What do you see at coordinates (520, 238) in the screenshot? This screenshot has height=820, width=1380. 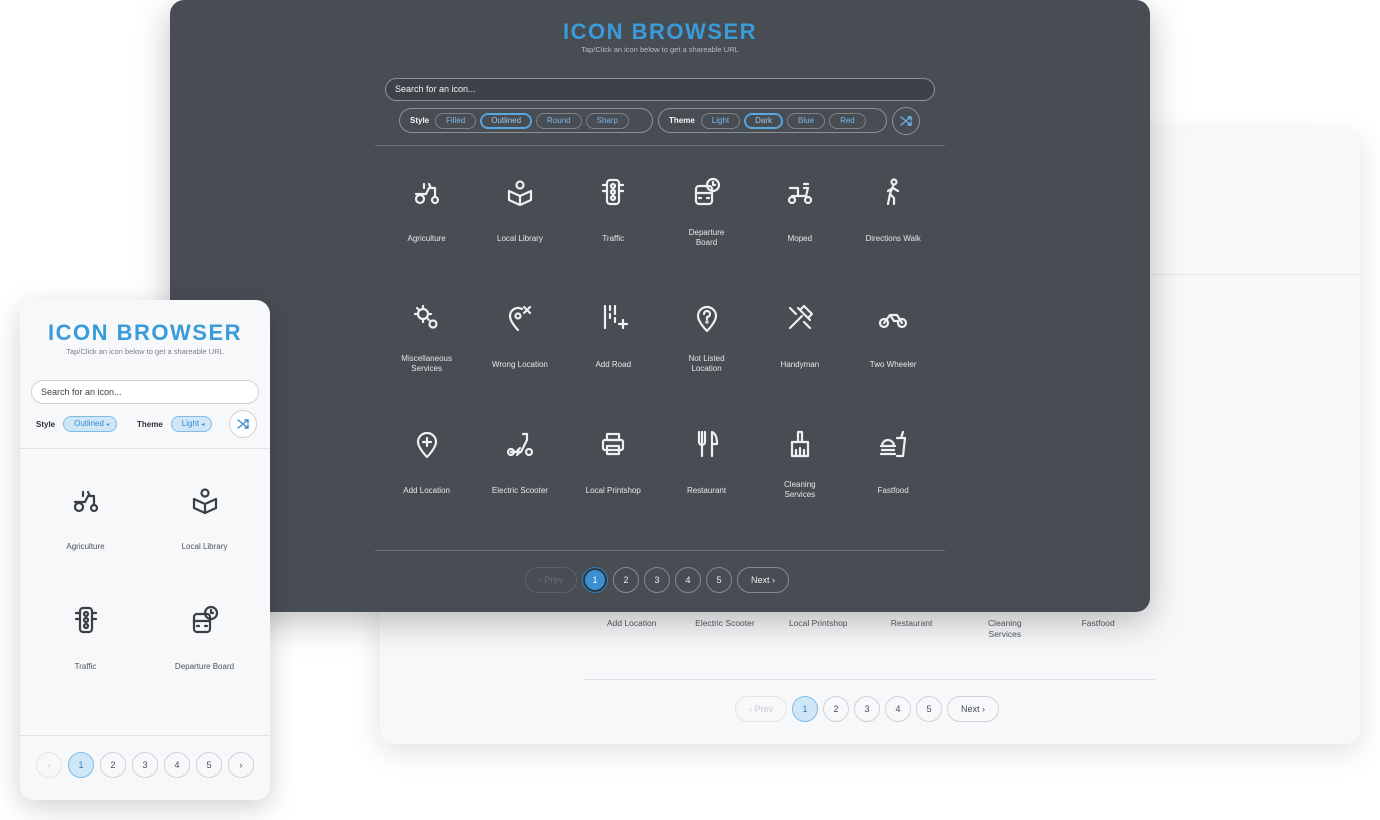 I see `icon-label: Local Library` at bounding box center [520, 238].